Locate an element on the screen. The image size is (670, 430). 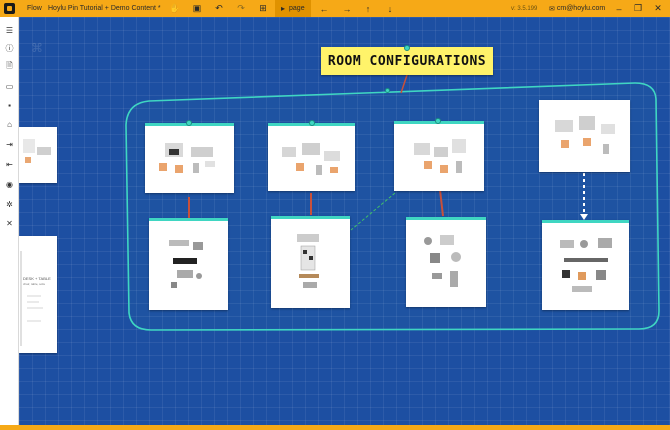
page-label: page is located at coordinates (297, 8).